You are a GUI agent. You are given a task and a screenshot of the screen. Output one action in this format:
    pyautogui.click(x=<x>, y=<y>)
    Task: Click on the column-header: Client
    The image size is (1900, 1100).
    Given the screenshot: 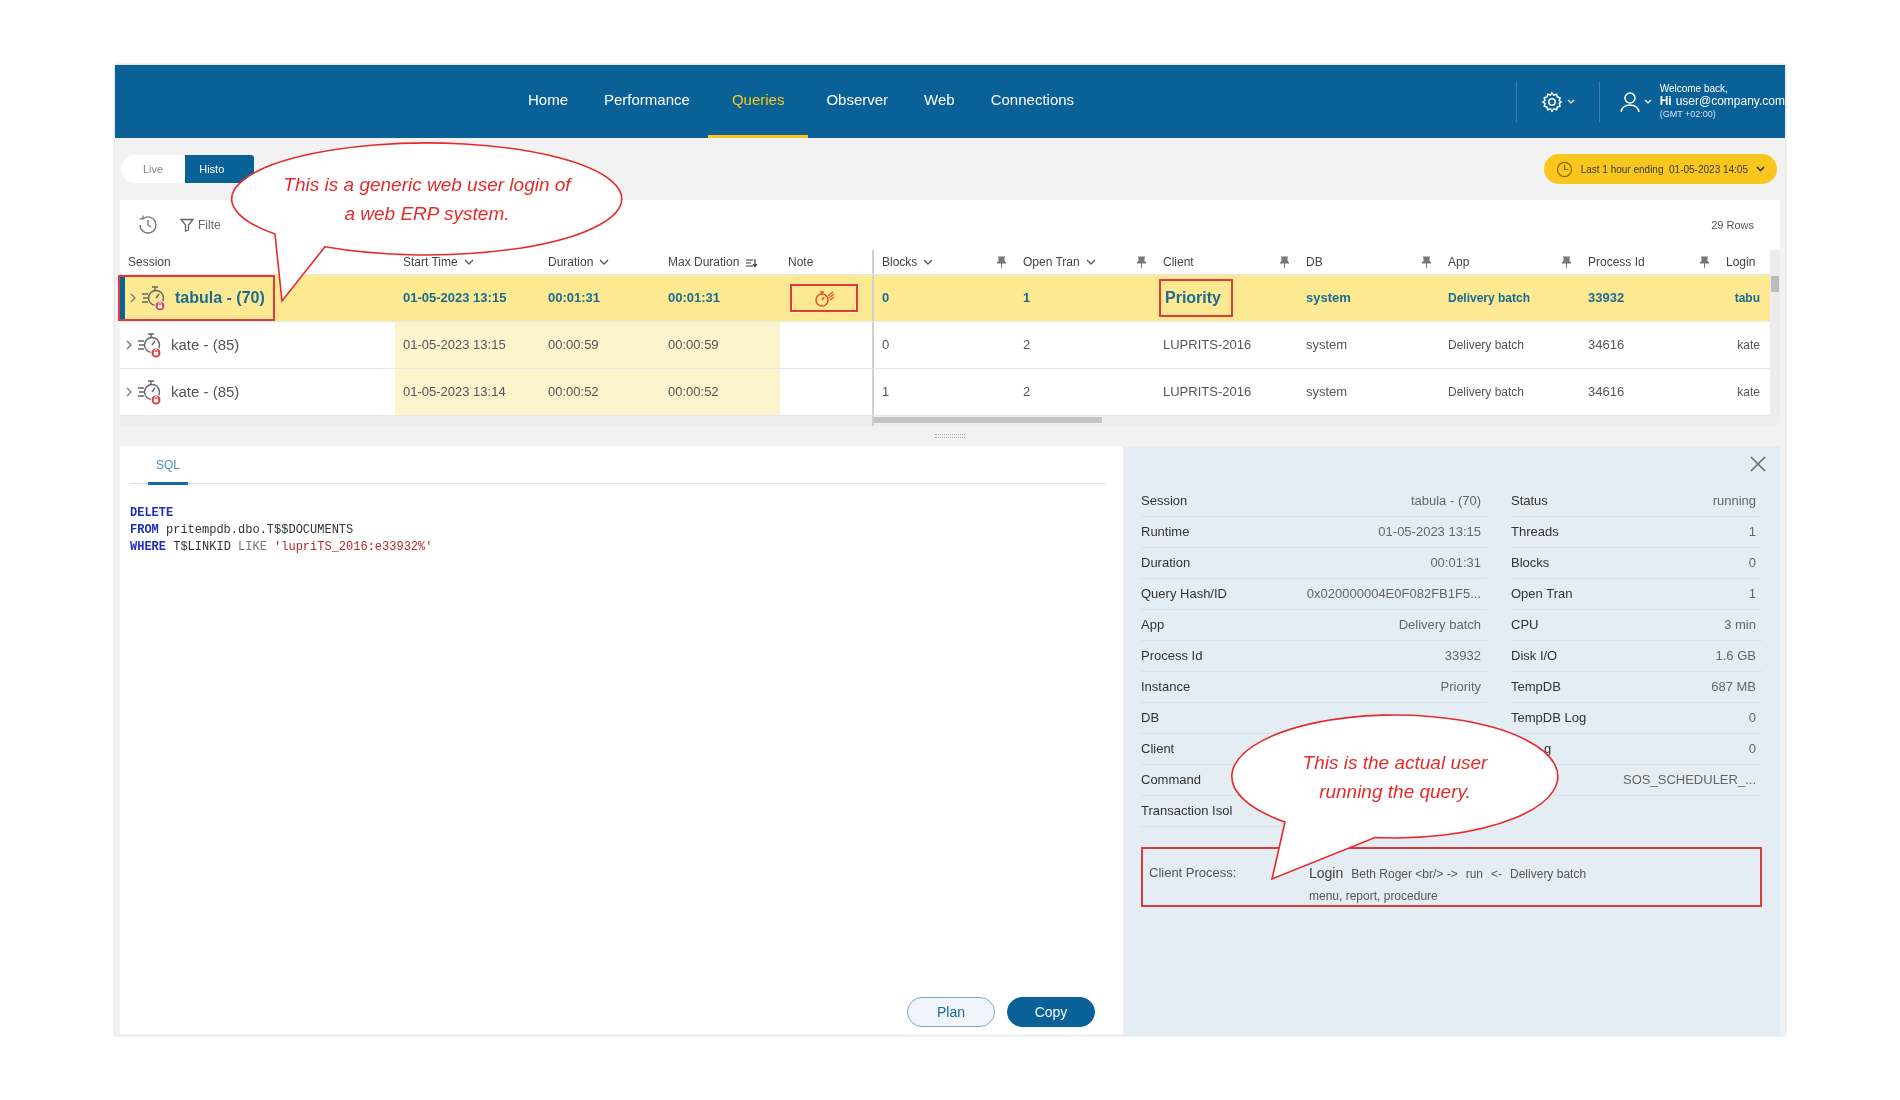 What is the action you would take?
    pyautogui.click(x=1178, y=262)
    